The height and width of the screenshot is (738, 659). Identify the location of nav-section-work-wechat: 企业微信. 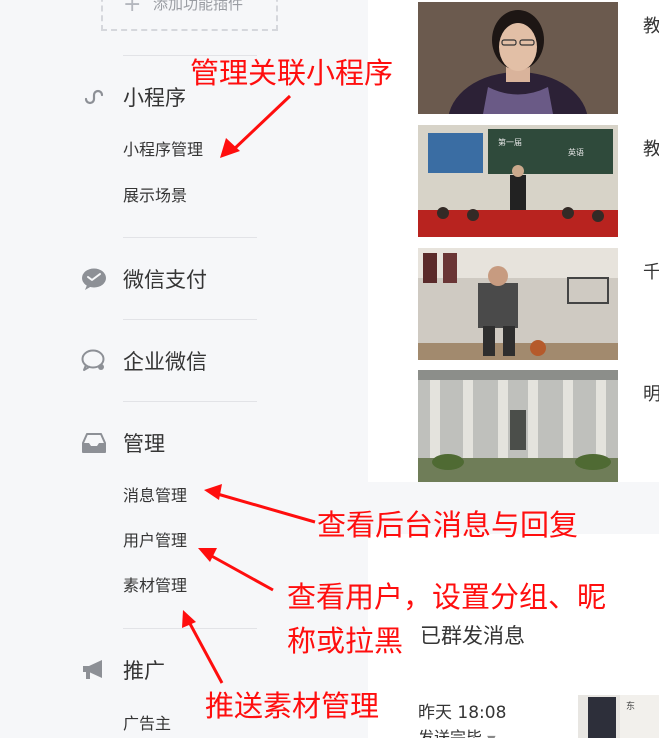
(143, 361).